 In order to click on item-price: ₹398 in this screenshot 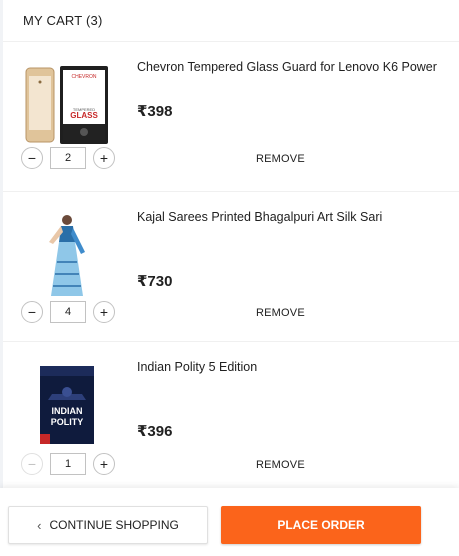, I will do `click(155, 111)`.